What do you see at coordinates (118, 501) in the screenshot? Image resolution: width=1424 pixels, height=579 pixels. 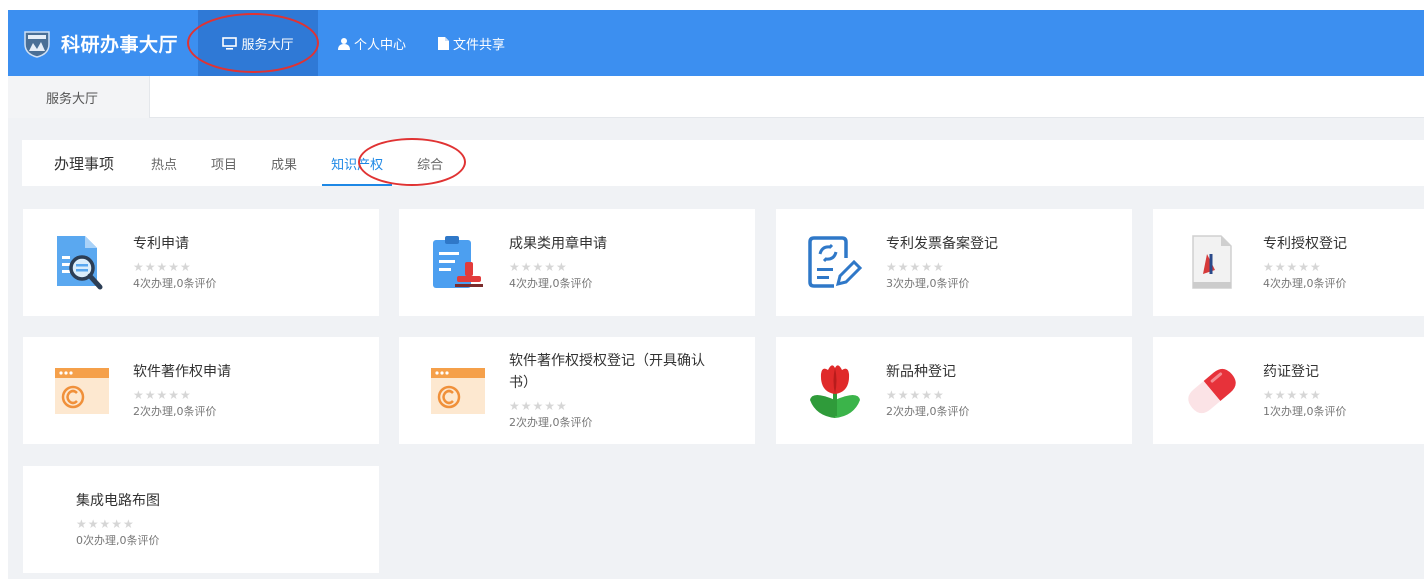 I see `card-title: 集成电路布图` at bounding box center [118, 501].